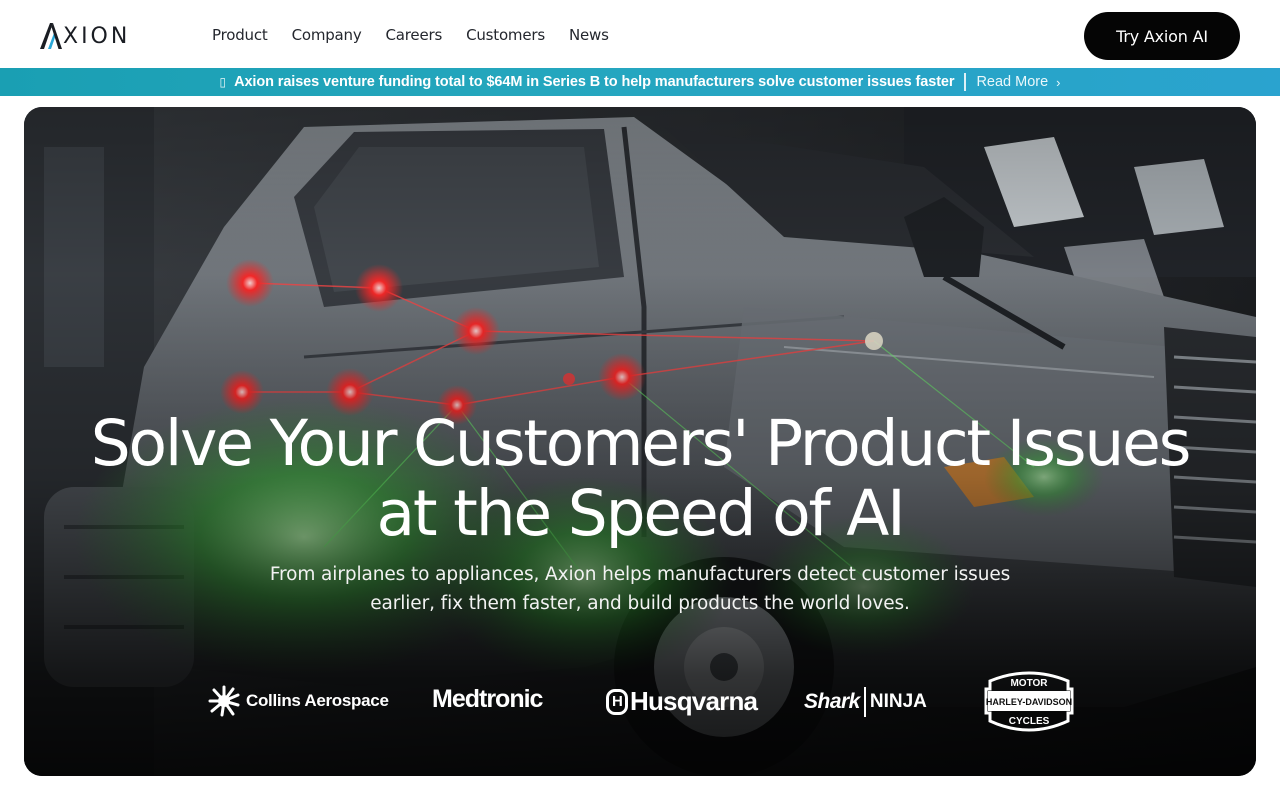 The height and width of the screenshot is (800, 1280). I want to click on sharkninja-divider, so click(864, 702).